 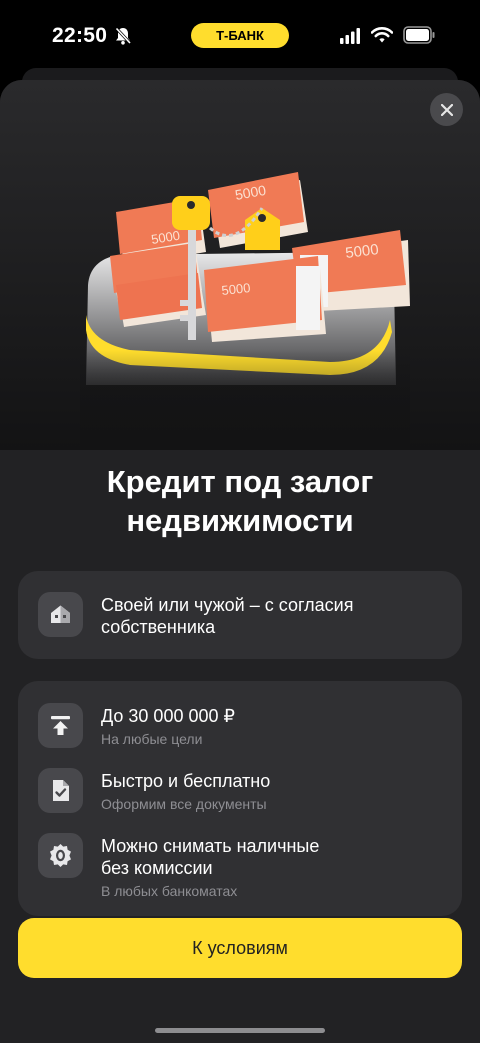 I want to click on item-title: Можно снимать наличные без комиссии, so click(x=210, y=857).